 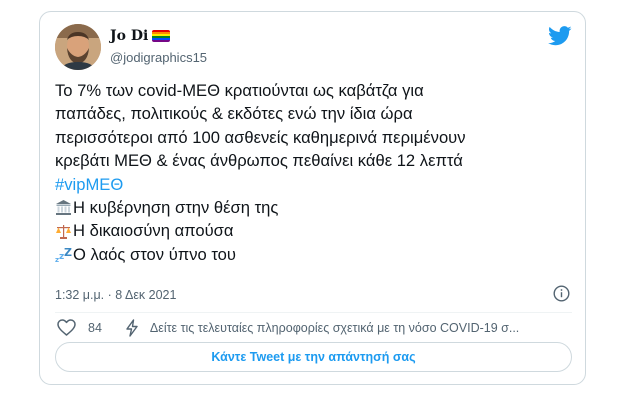 What do you see at coordinates (315, 230) in the screenshot?
I see `emoji-line-justice: Η δικαιοσύνη απούσα` at bounding box center [315, 230].